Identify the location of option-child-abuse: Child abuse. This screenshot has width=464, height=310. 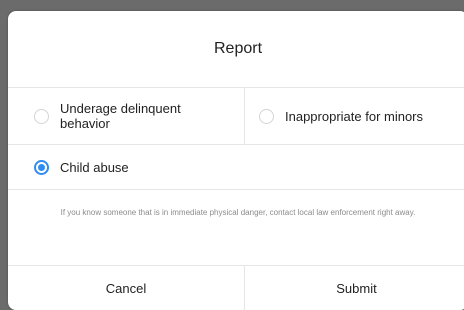
(81, 167).